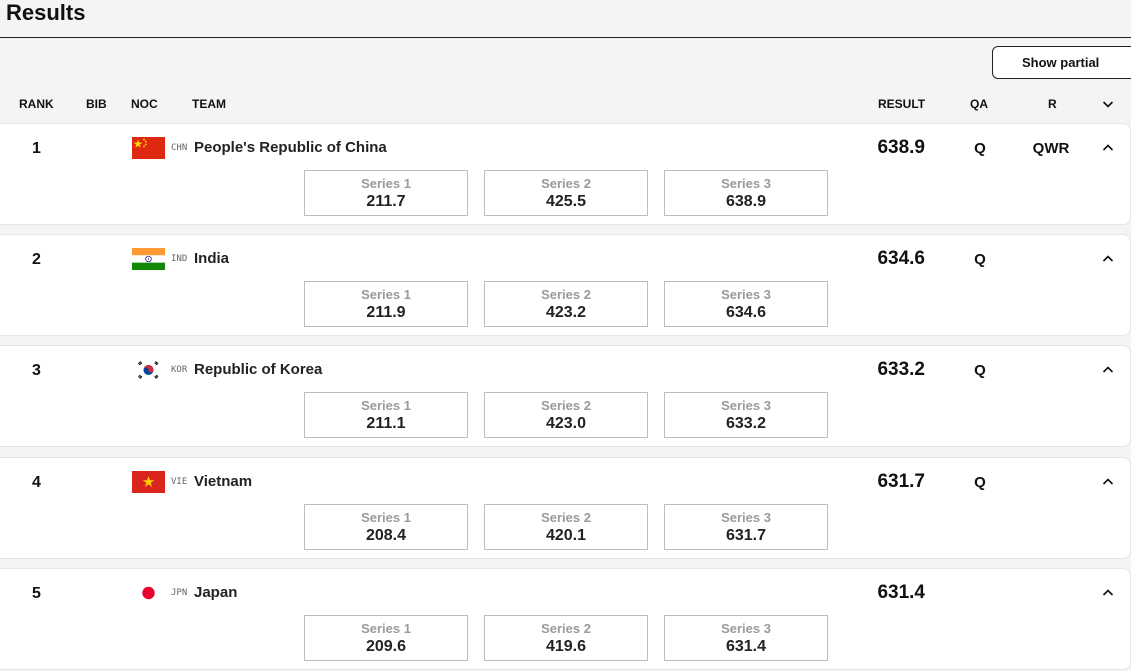 The image size is (1131, 671). Describe the element at coordinates (901, 481) in the screenshot. I see `result-value: 631.7` at that location.